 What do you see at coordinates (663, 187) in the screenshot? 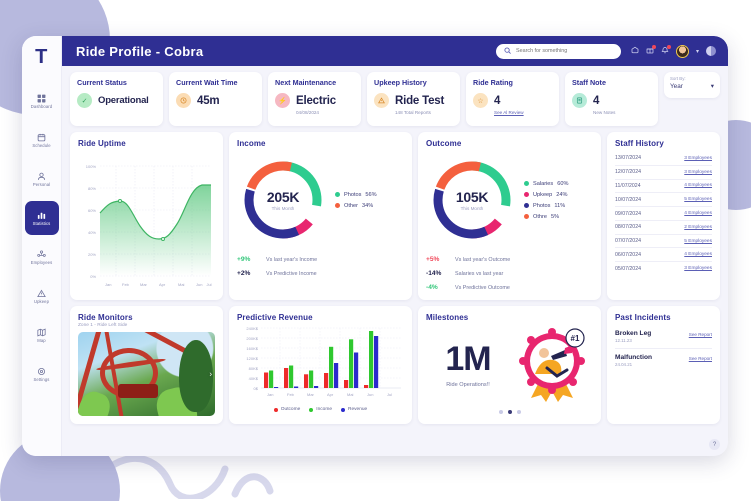
I see `table-row: 11/07/2024 4 Employees` at bounding box center [663, 187].